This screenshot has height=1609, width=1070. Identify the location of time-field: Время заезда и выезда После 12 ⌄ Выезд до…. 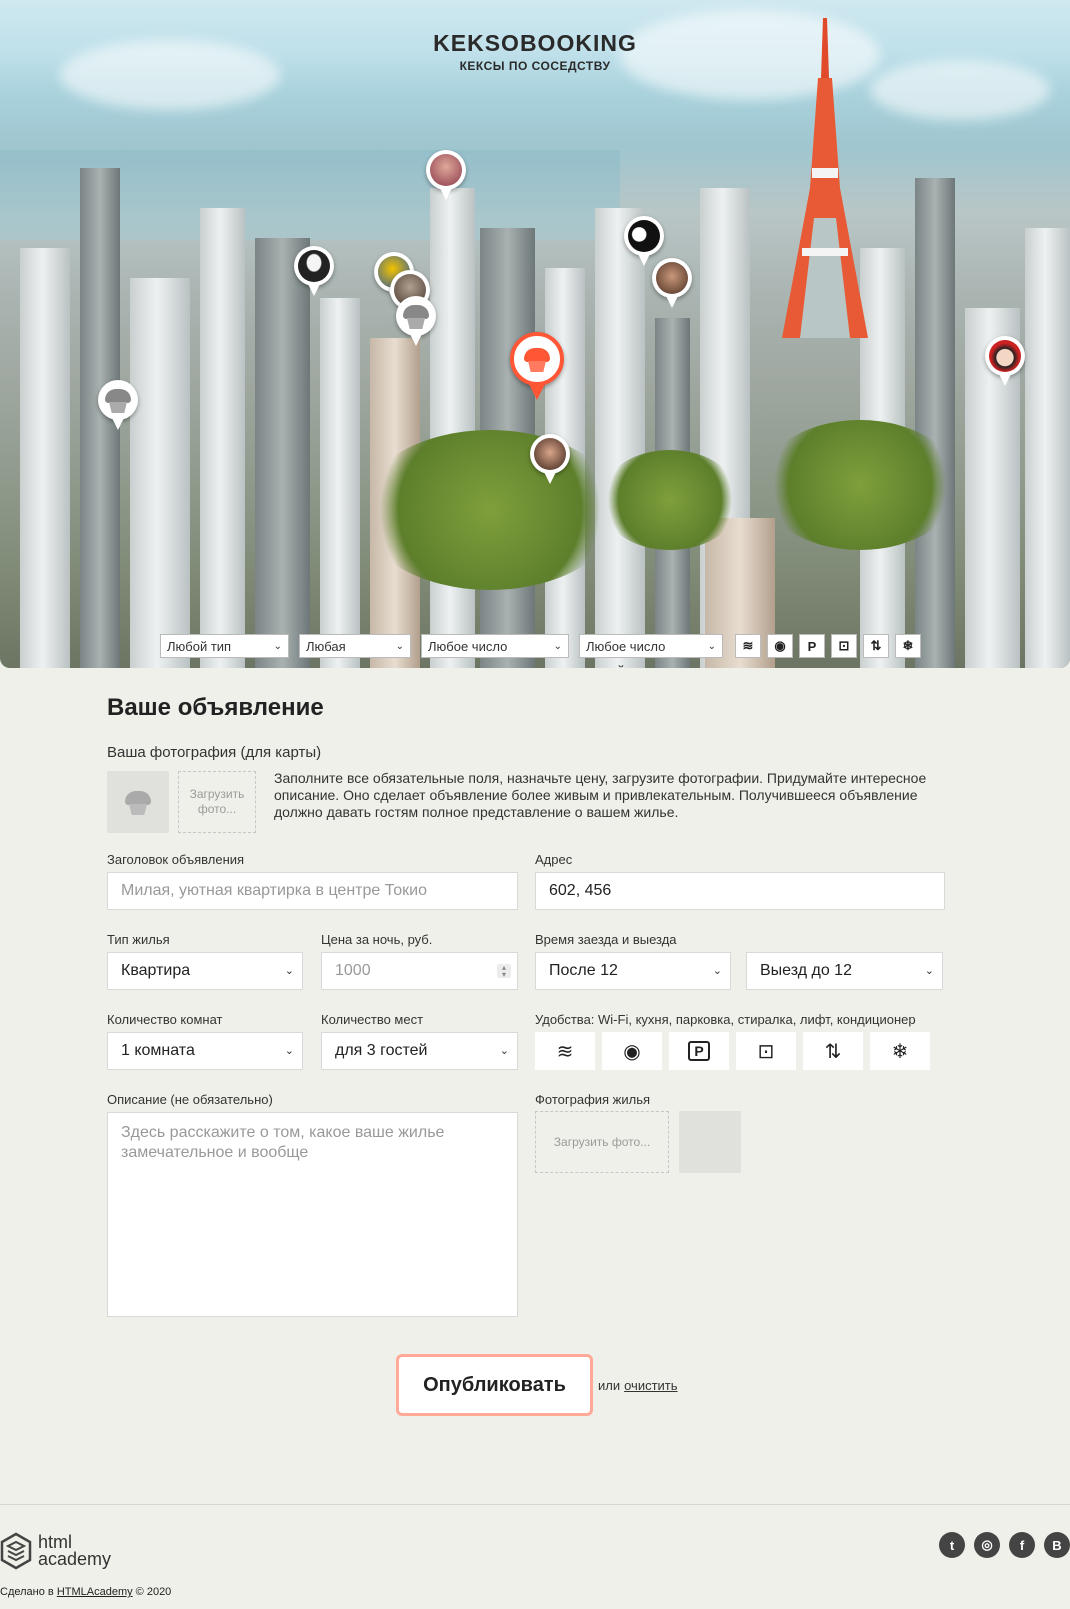
(740, 961).